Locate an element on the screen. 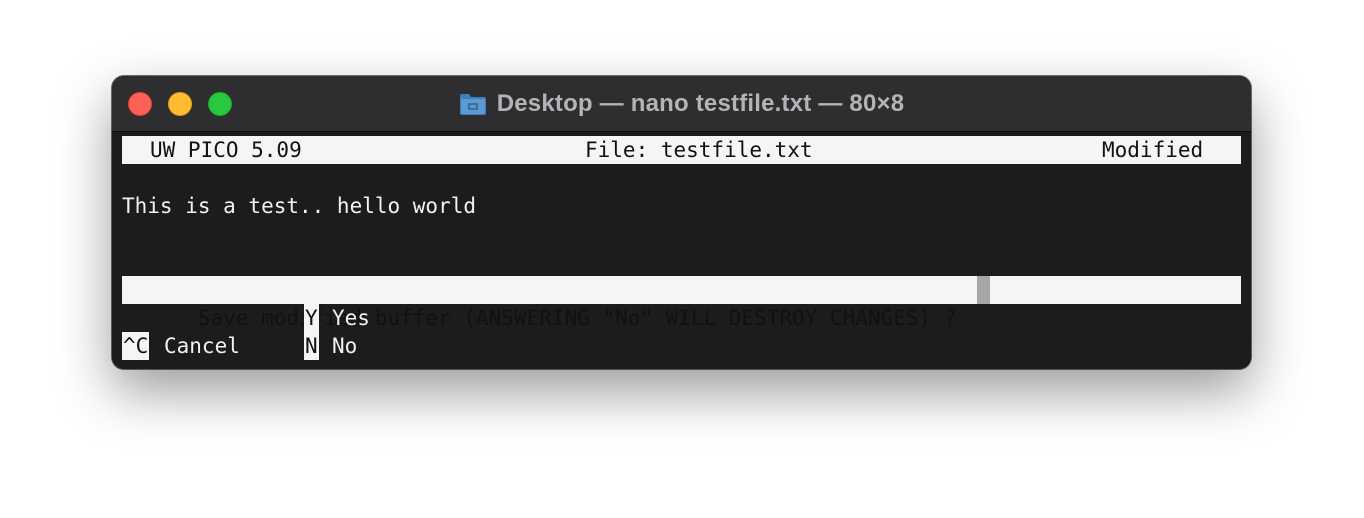  buffer-line-2: This is a test.. hello world is located at coordinates (299, 206).